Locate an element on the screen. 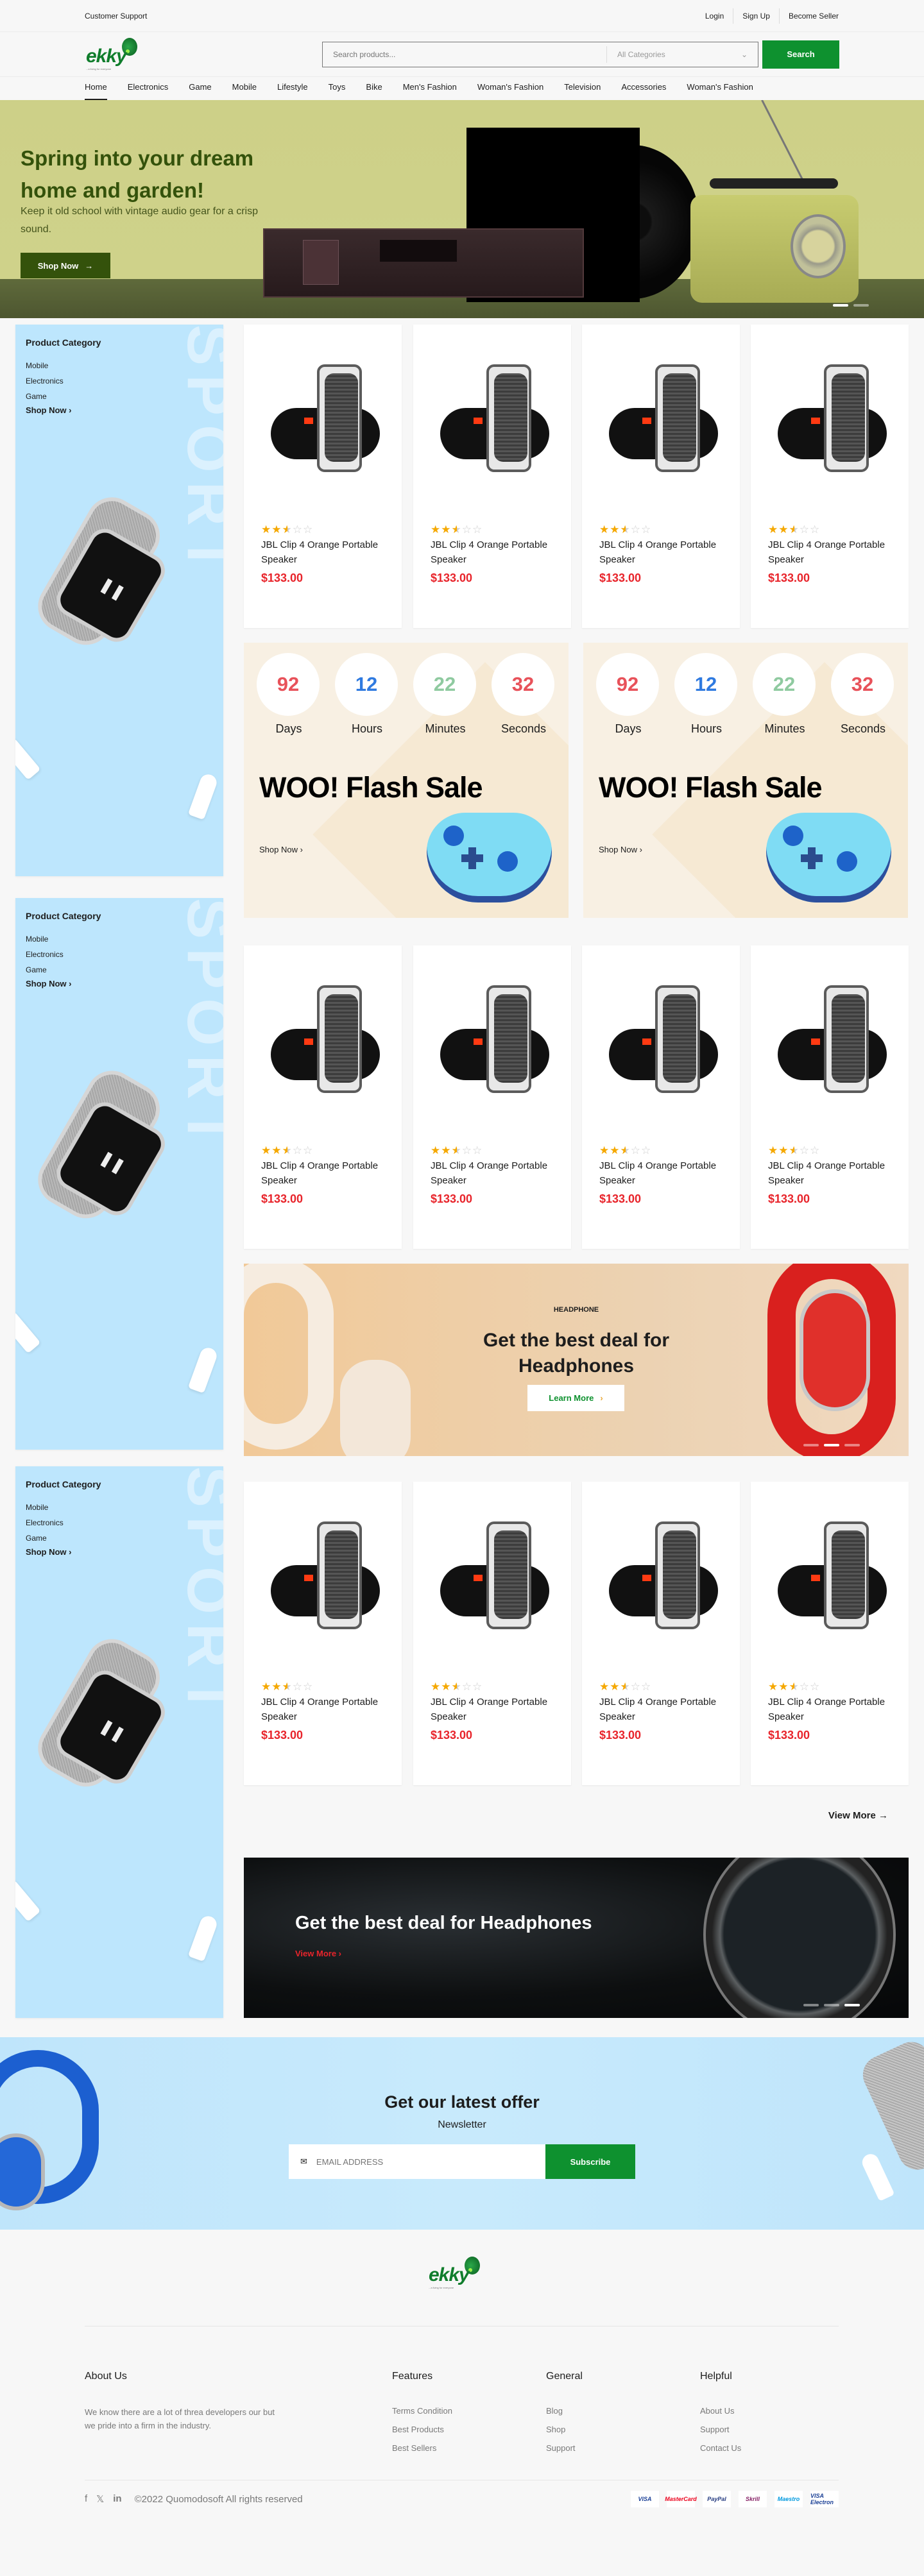 Image resolution: width=924 pixels, height=2576 pixels. footer-link: Best Products is located at coordinates (422, 2430).